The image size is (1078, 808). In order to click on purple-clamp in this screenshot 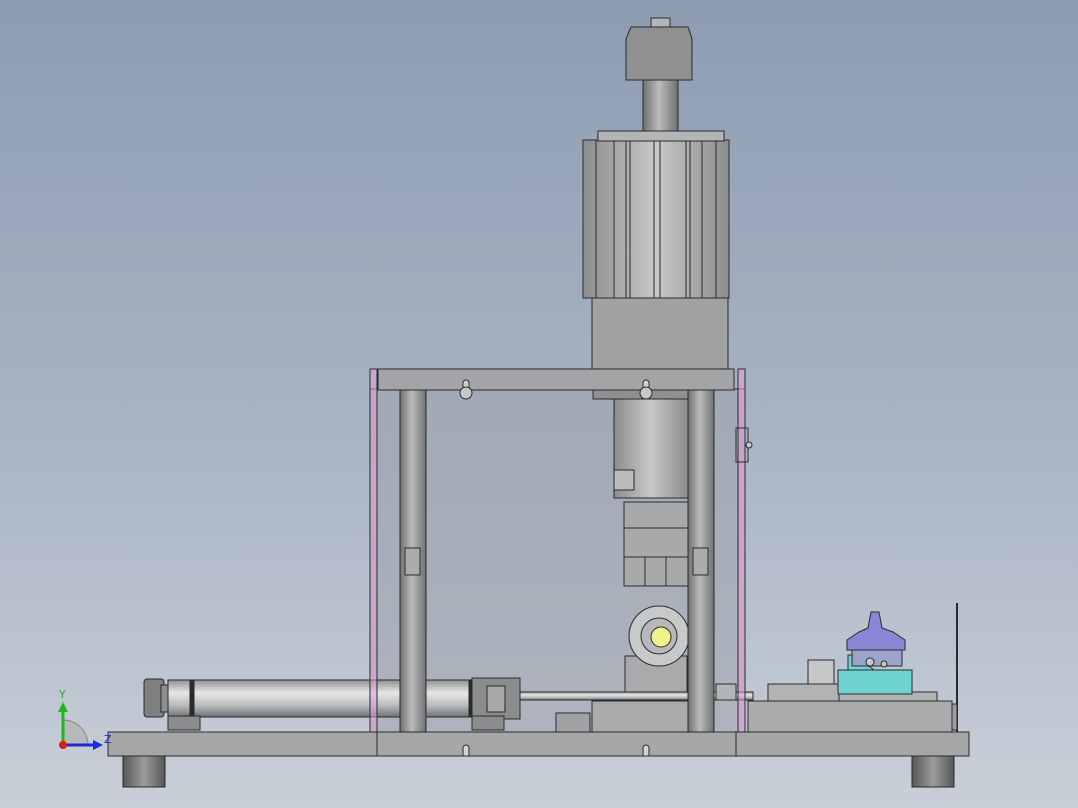, I will do `click(876, 631)`.